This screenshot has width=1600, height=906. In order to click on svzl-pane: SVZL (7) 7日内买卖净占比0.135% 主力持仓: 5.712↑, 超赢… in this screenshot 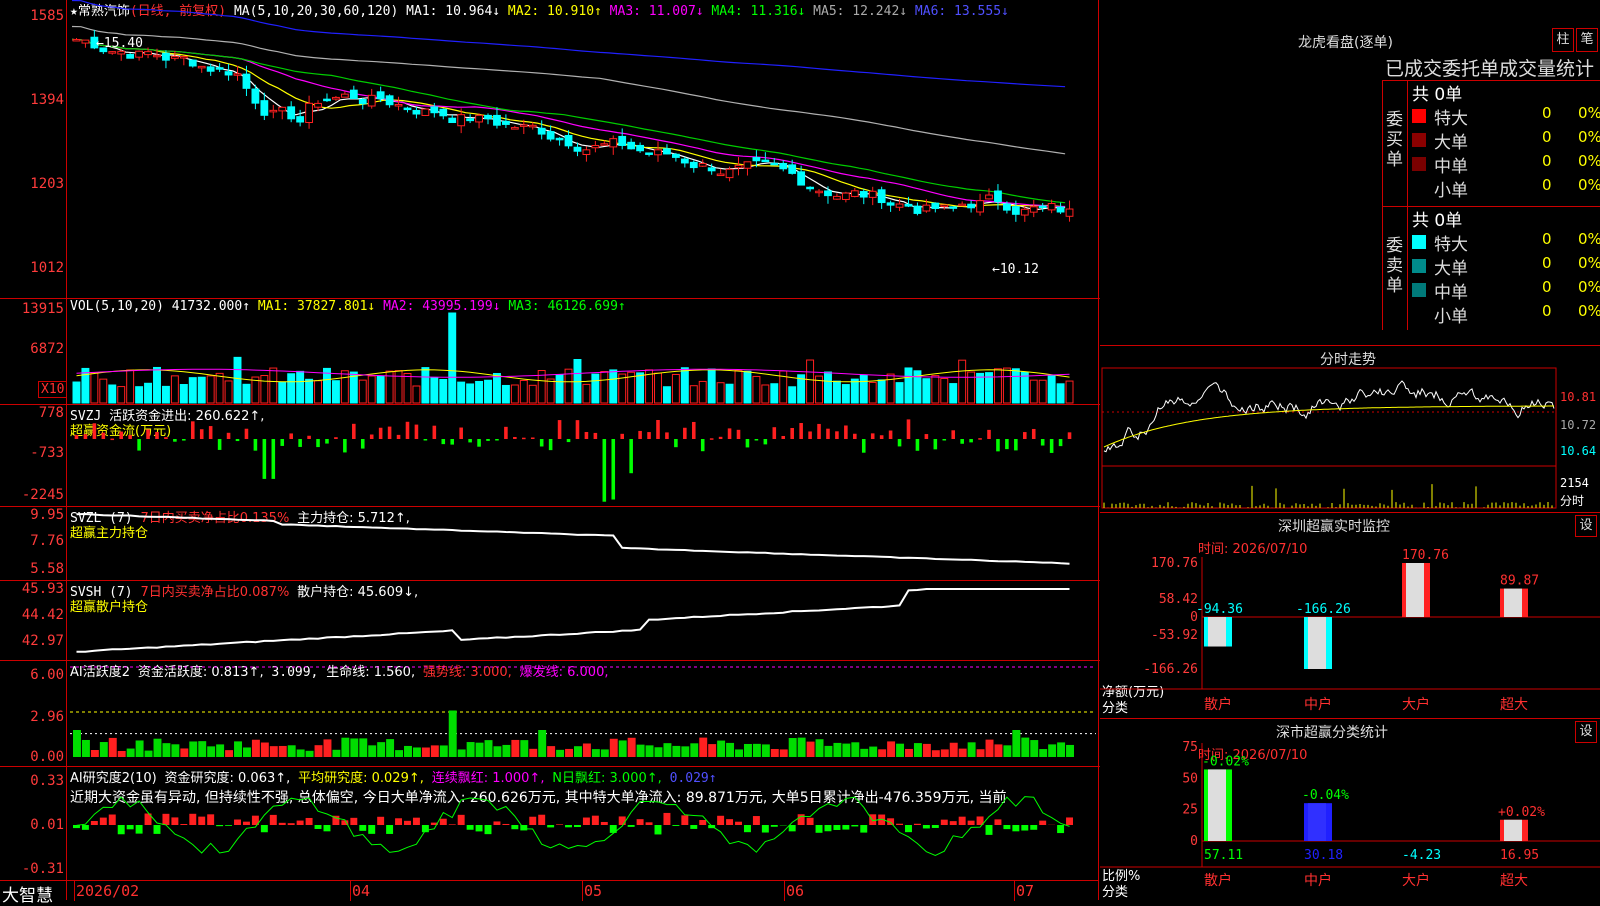, I will do `click(550, 543)`.